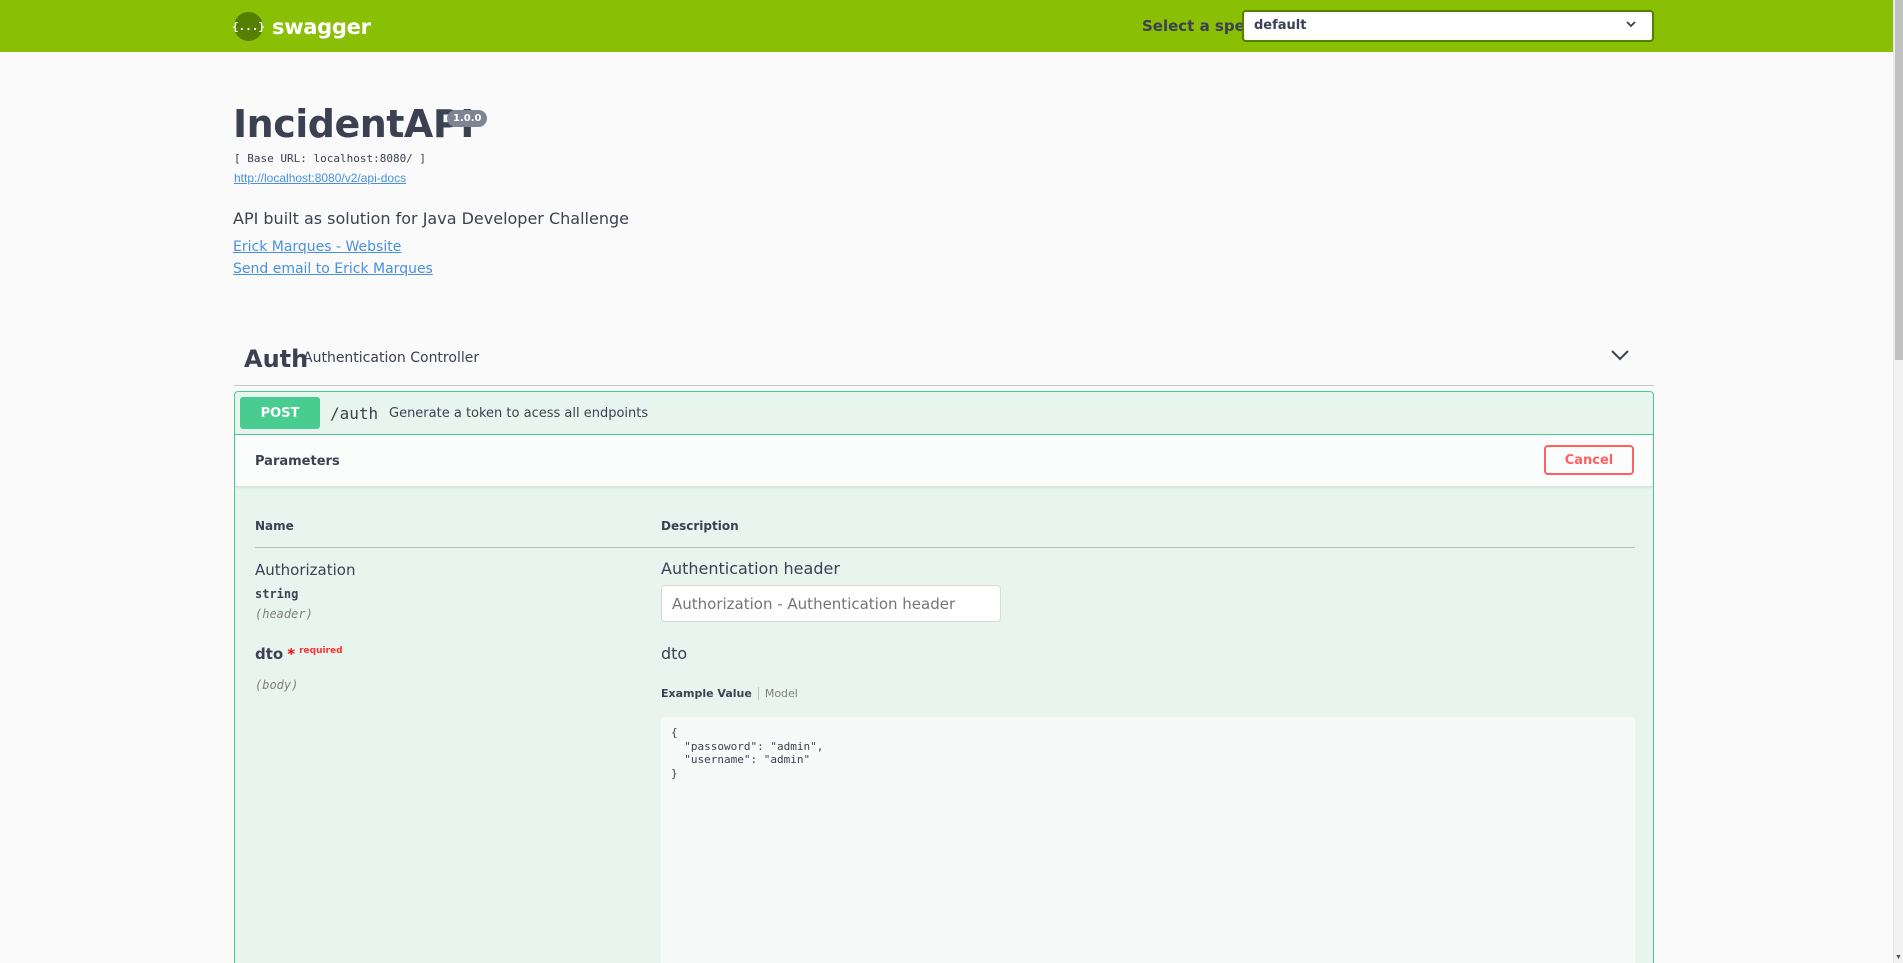 This screenshot has width=1903, height=963. What do you see at coordinates (831, 603) in the screenshot?
I see `authorization-input` at bounding box center [831, 603].